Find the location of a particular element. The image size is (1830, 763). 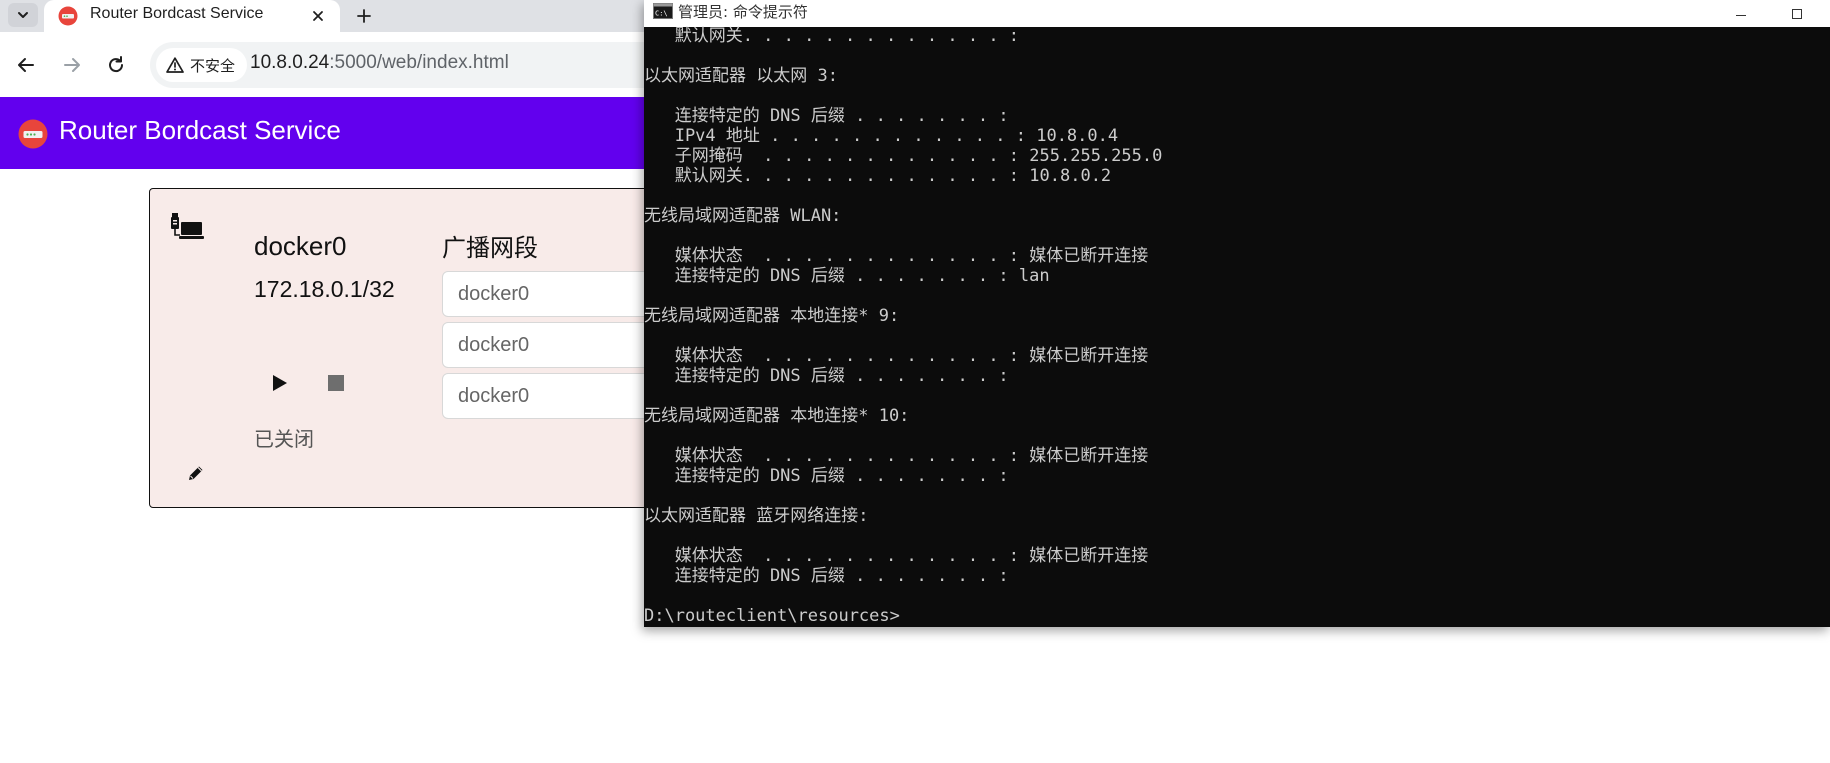

console-titlebar: C:\ 管理员: 命令提示符 is located at coordinates (1237, 13).